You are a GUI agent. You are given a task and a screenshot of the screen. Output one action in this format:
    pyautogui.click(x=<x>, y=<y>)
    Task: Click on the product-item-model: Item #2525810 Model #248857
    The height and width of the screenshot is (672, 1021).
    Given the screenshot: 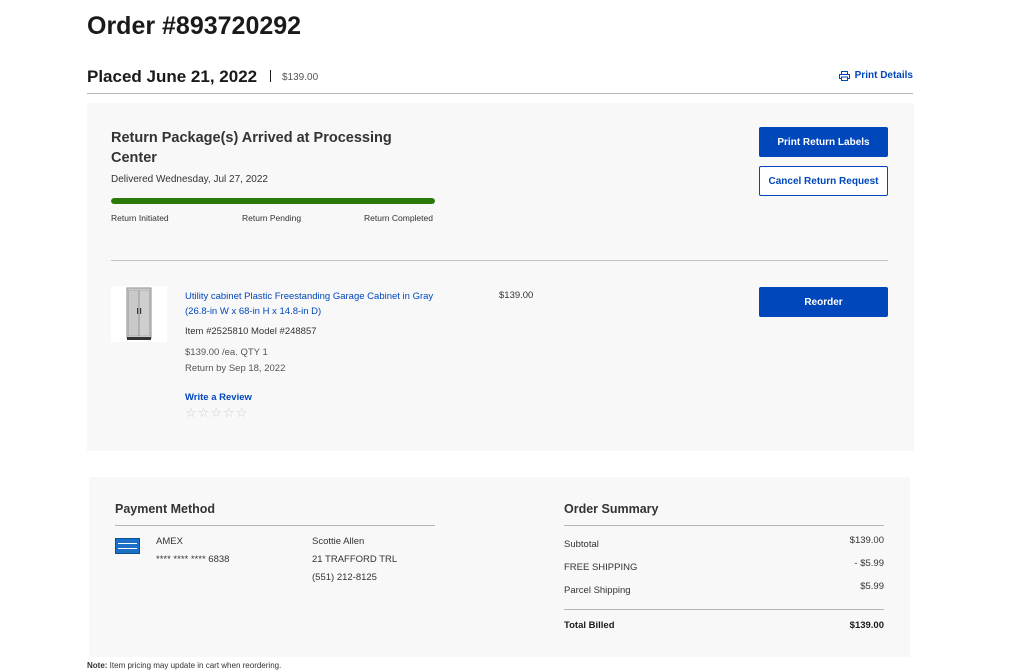 What is the action you would take?
    pyautogui.click(x=251, y=331)
    